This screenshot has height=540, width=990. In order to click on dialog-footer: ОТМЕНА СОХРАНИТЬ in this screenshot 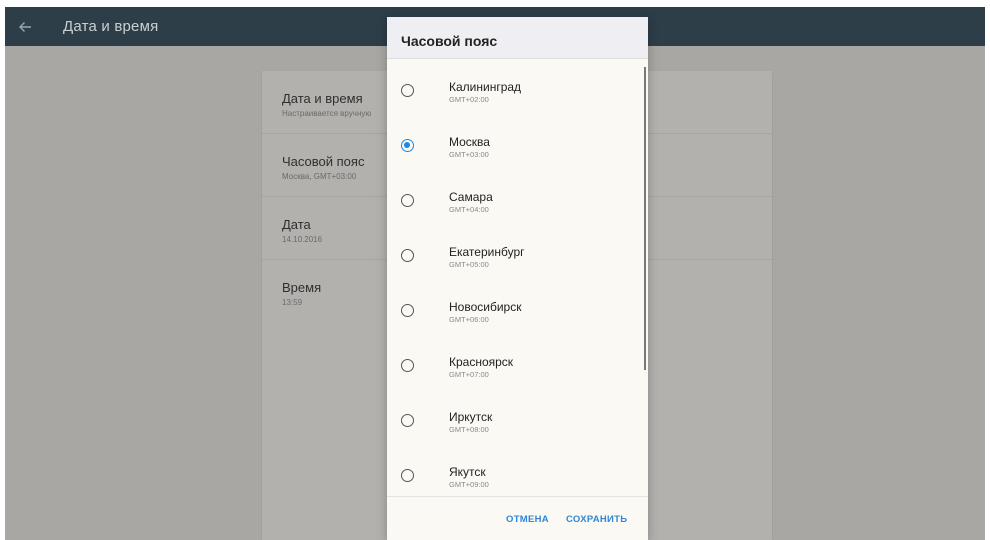, I will do `click(517, 518)`.